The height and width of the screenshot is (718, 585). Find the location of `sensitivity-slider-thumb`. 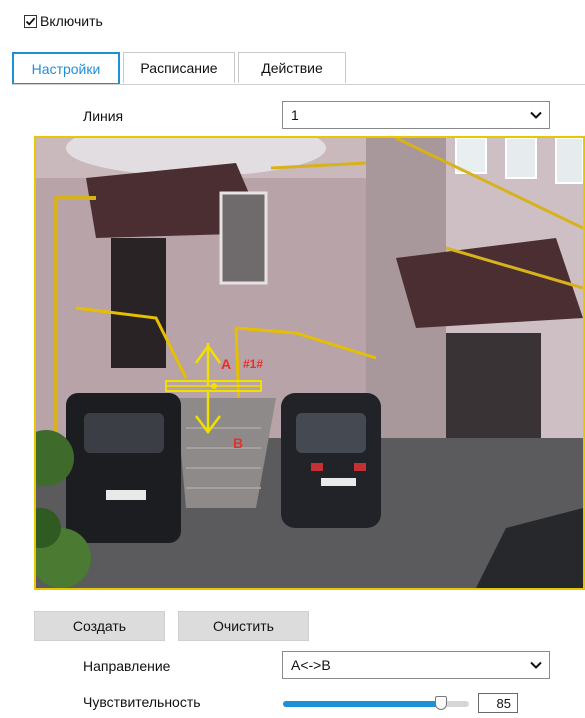

sensitivity-slider-thumb is located at coordinates (441, 703).